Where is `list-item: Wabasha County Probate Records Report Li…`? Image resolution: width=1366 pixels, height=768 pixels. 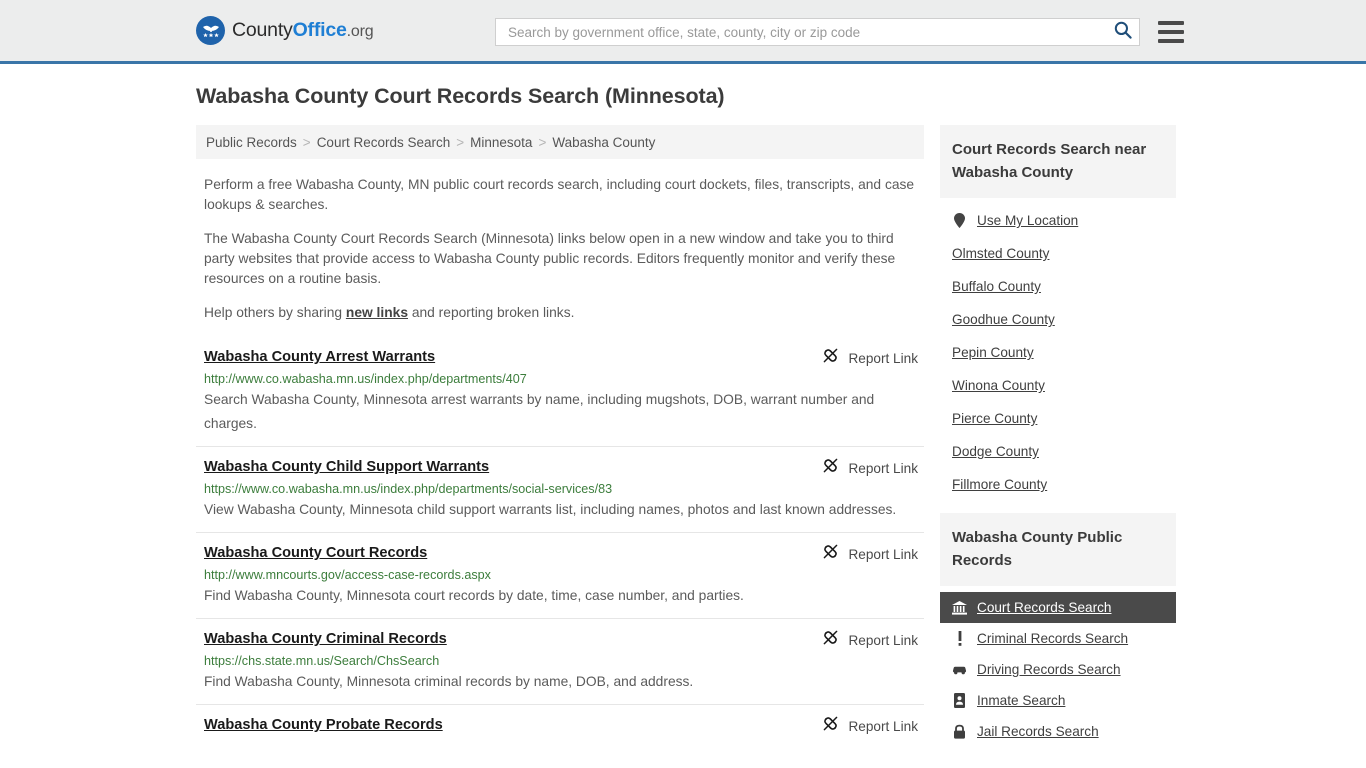
list-item: Wabasha County Probate Records Report Li… is located at coordinates (560, 724).